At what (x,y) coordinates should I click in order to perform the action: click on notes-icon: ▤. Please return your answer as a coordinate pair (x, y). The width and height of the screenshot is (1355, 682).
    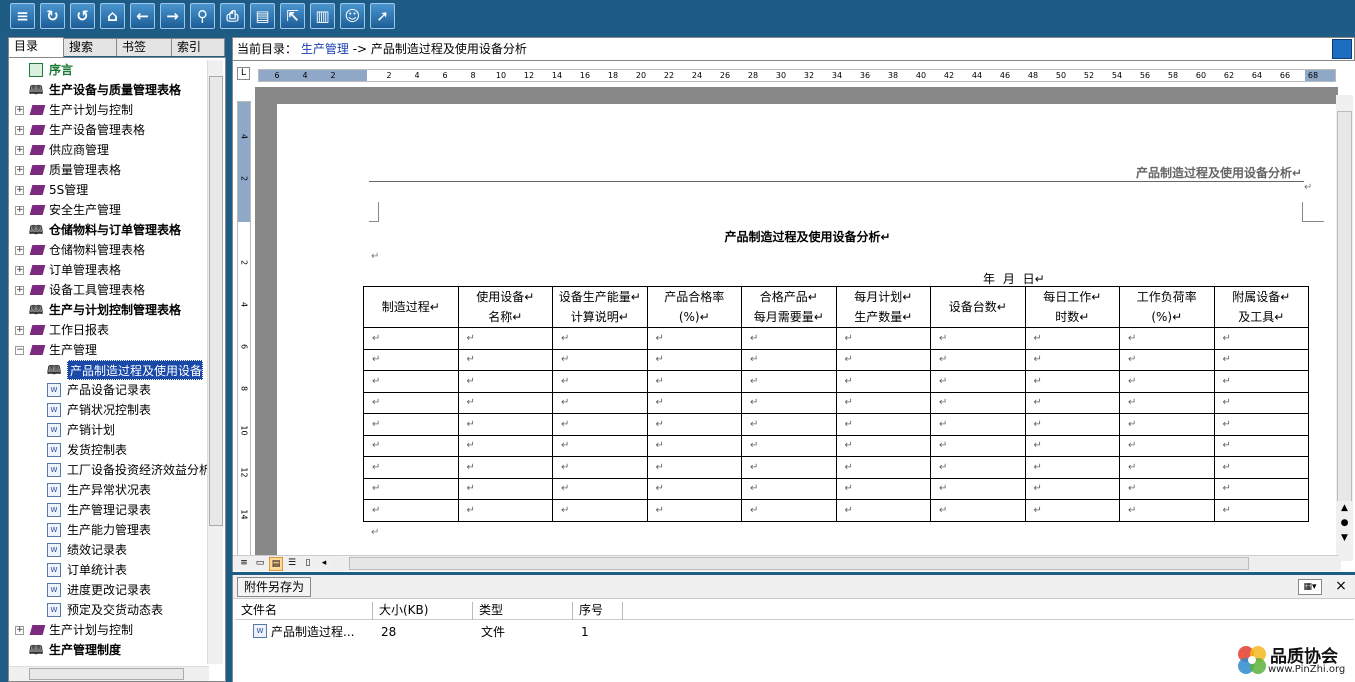
    Looking at the image, I should click on (262, 16).